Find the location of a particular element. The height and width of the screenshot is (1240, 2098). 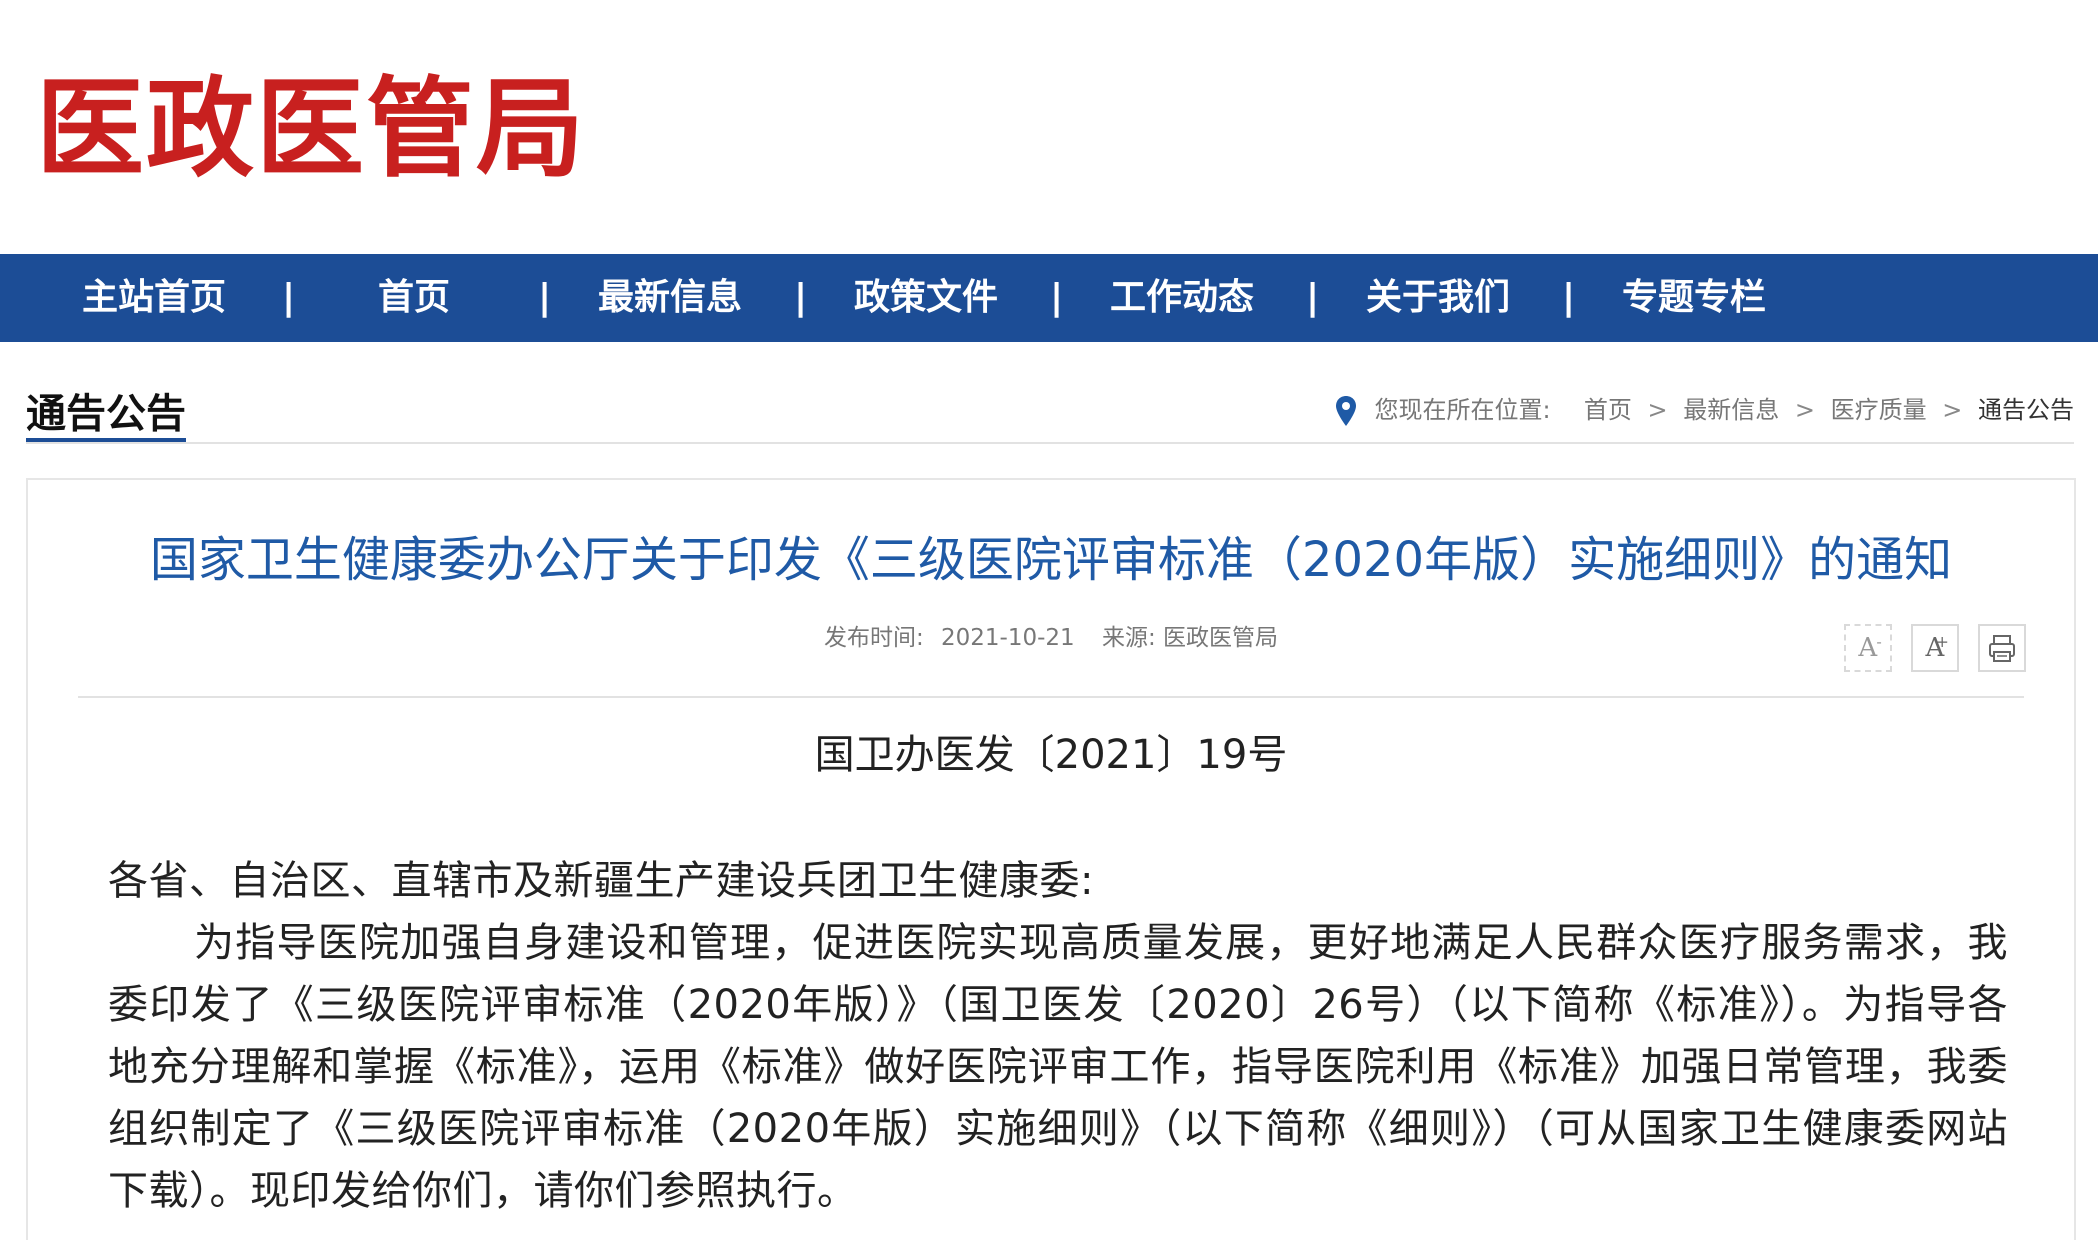

breadcrumb-current: 通告公告 is located at coordinates (2026, 410).